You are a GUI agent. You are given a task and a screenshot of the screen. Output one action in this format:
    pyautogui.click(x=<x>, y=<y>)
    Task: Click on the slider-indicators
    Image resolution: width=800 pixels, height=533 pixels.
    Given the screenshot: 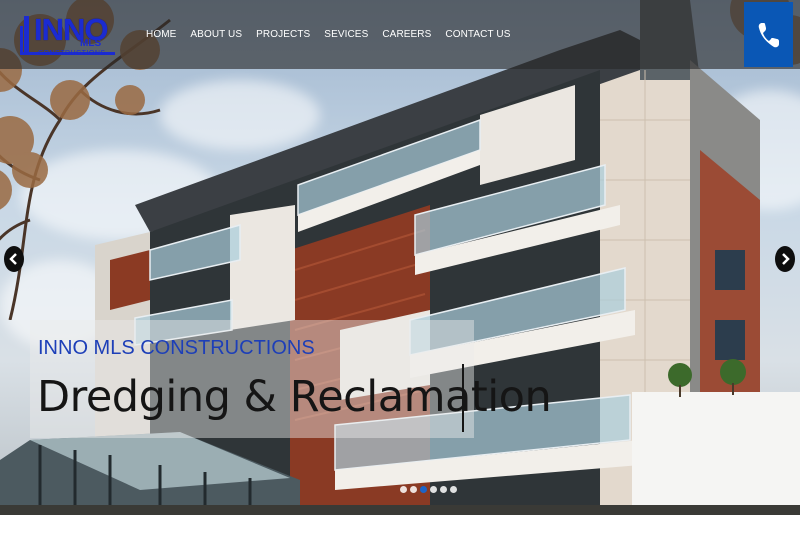 What is the action you would take?
    pyautogui.click(x=428, y=489)
    